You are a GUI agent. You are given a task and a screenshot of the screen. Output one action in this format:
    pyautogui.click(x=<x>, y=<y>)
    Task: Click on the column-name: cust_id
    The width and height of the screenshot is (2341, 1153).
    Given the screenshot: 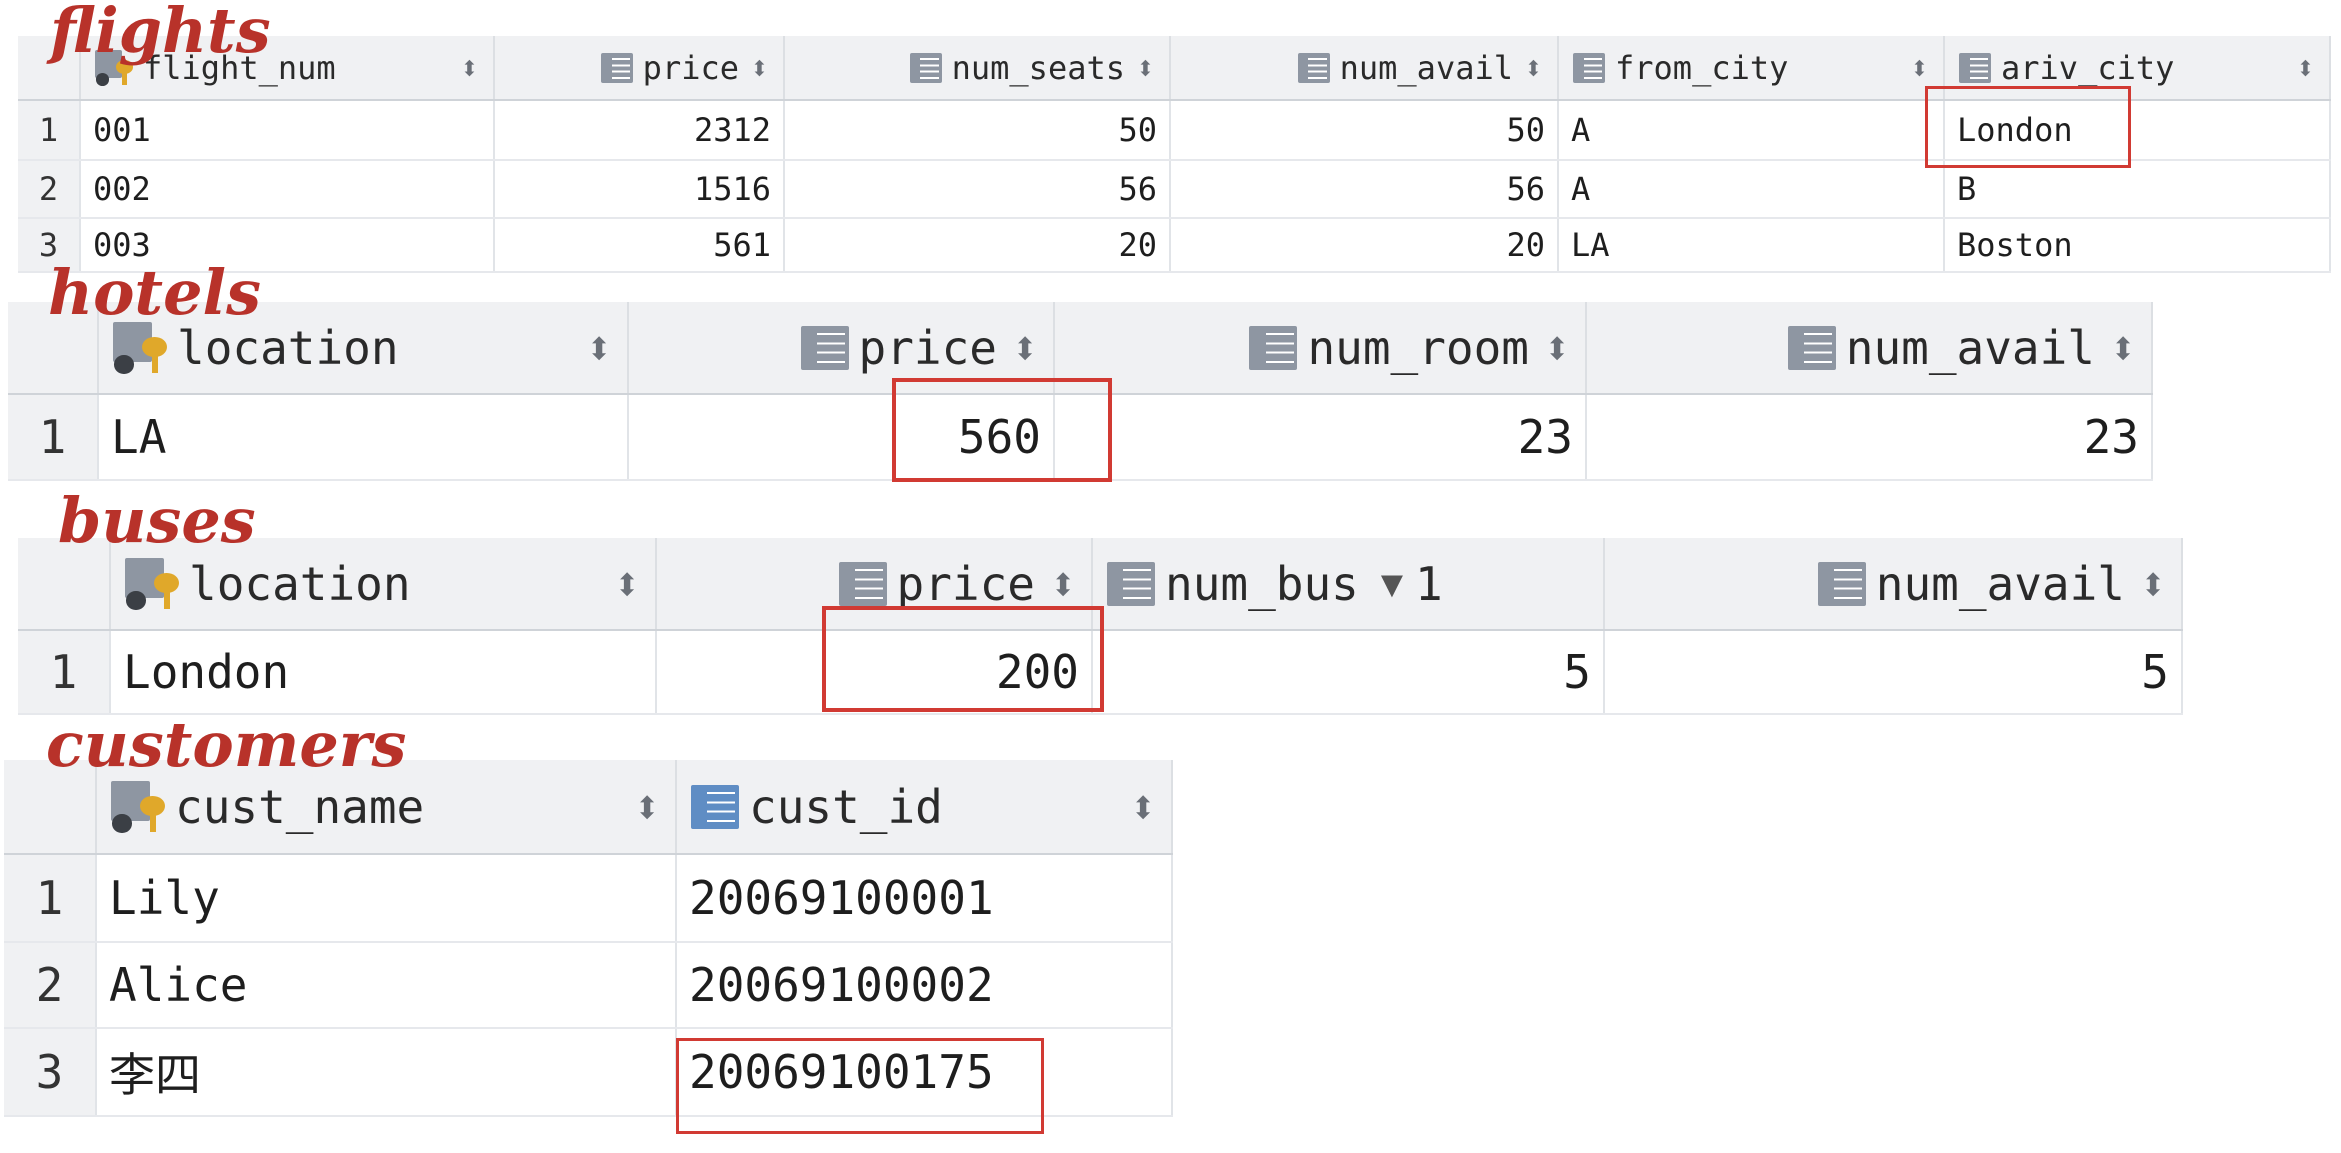 What is the action you would take?
    pyautogui.click(x=846, y=806)
    